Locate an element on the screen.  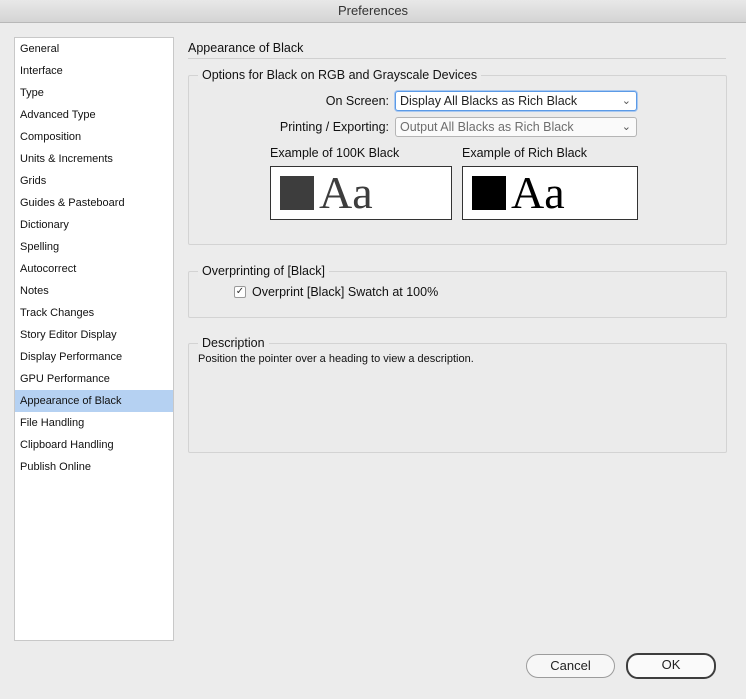
sidebar-item-file-handling: File Handling is located at coordinates (94, 423).